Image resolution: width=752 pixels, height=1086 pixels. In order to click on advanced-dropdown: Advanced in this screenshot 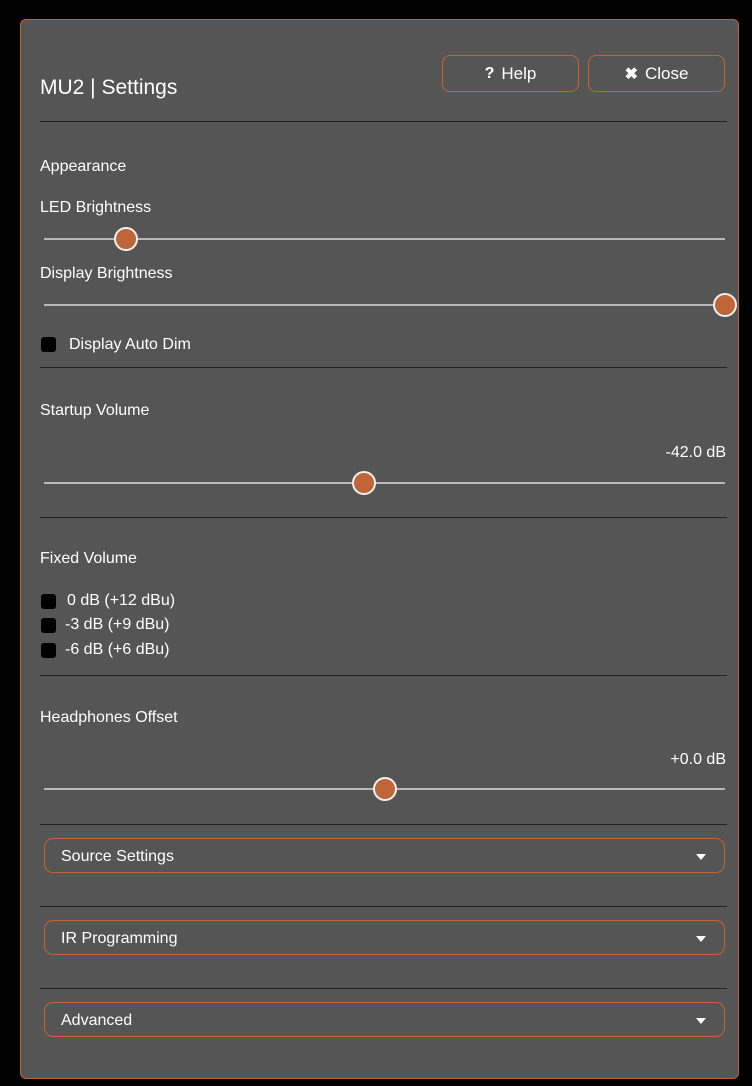, I will do `click(384, 1019)`.